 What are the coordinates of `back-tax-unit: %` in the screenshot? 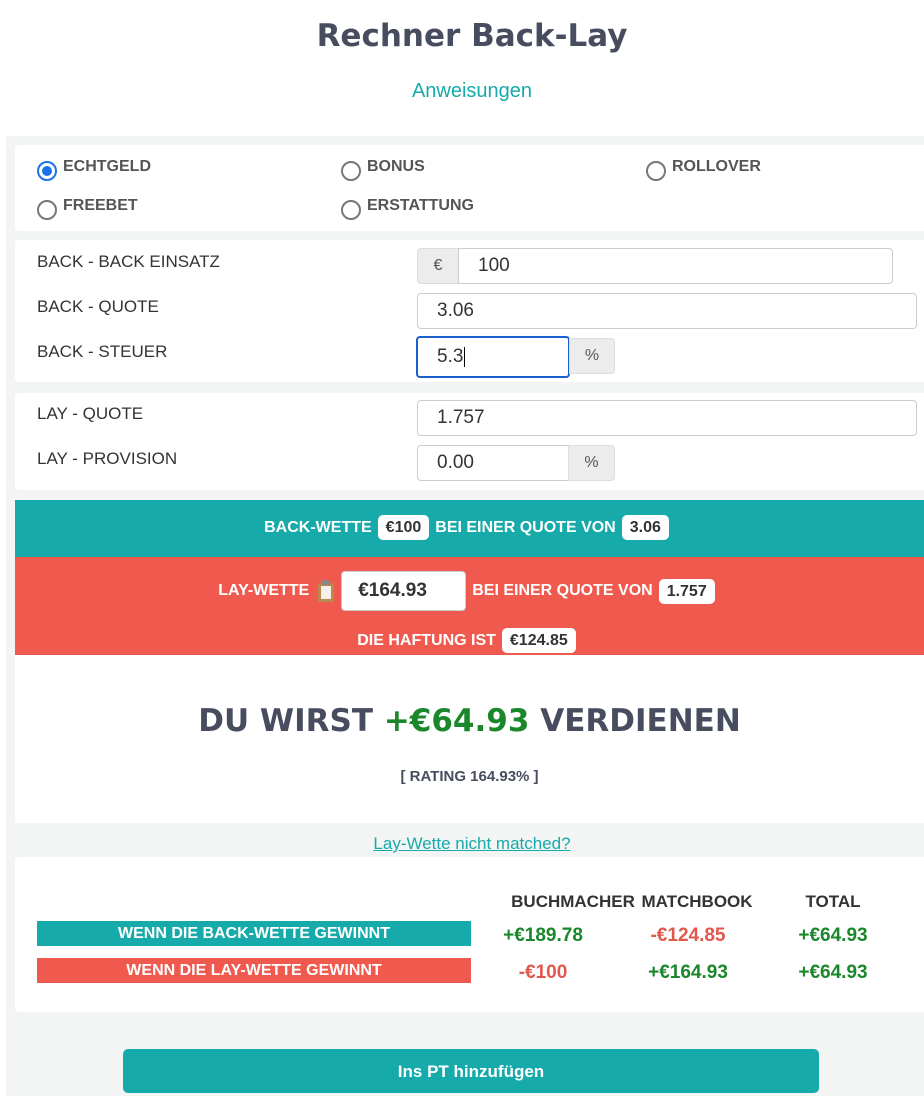 It's located at (592, 356).